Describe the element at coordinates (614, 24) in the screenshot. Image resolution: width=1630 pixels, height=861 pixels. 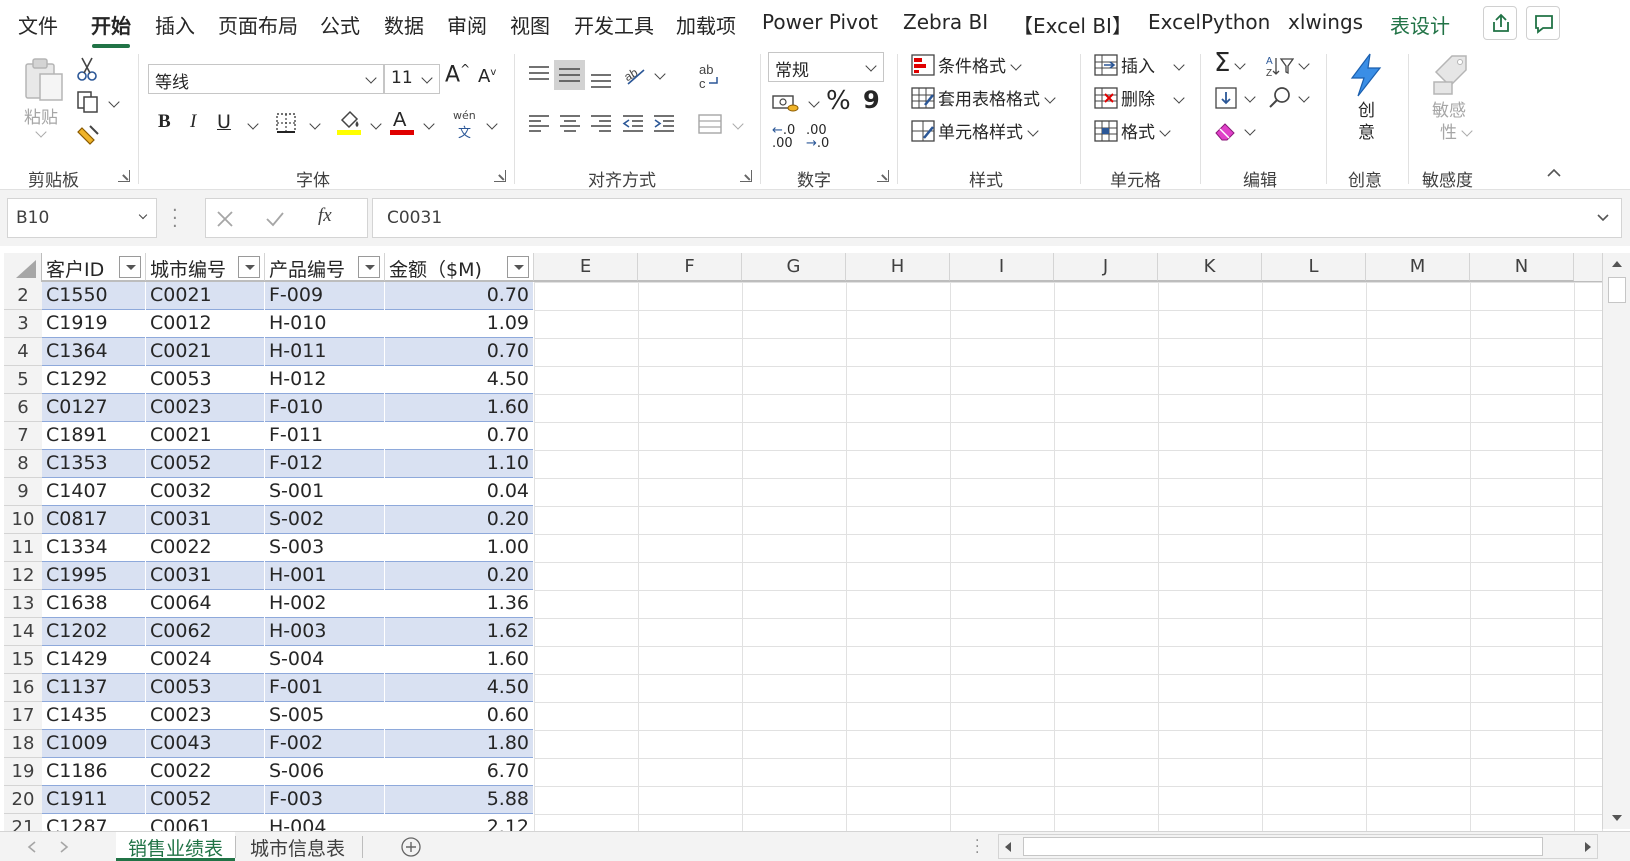
I see `tab-developer: 开发工具` at that location.